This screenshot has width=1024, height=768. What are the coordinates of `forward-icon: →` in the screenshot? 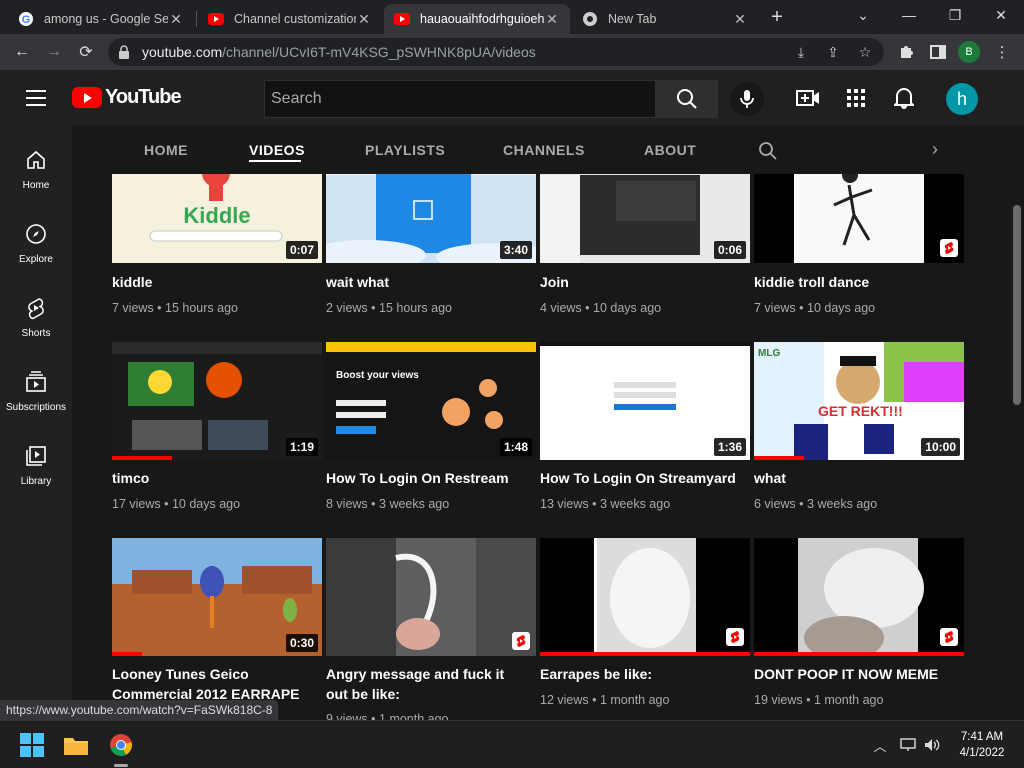 It's located at (54, 52).